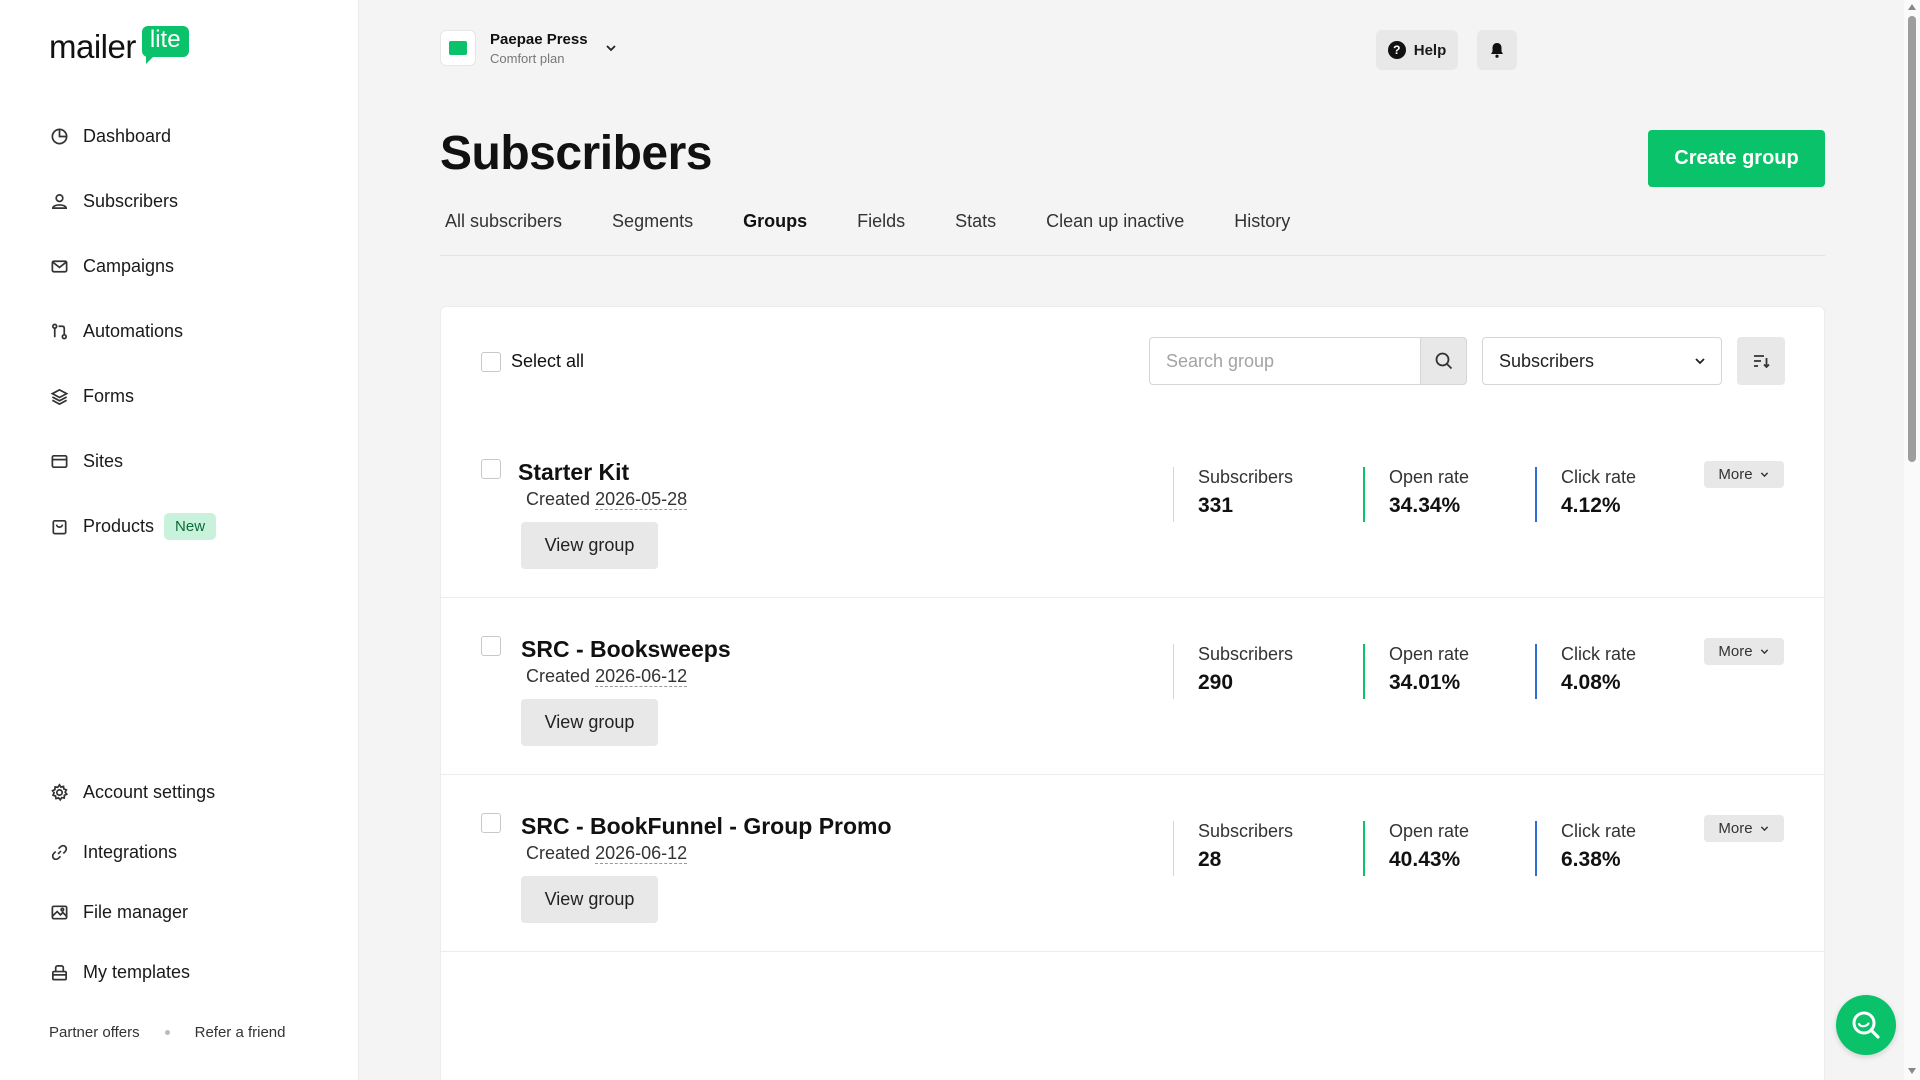 Image resolution: width=1920 pixels, height=1080 pixels. What do you see at coordinates (503, 231) in the screenshot?
I see `tab-all-subscribers: All subscribers` at bounding box center [503, 231].